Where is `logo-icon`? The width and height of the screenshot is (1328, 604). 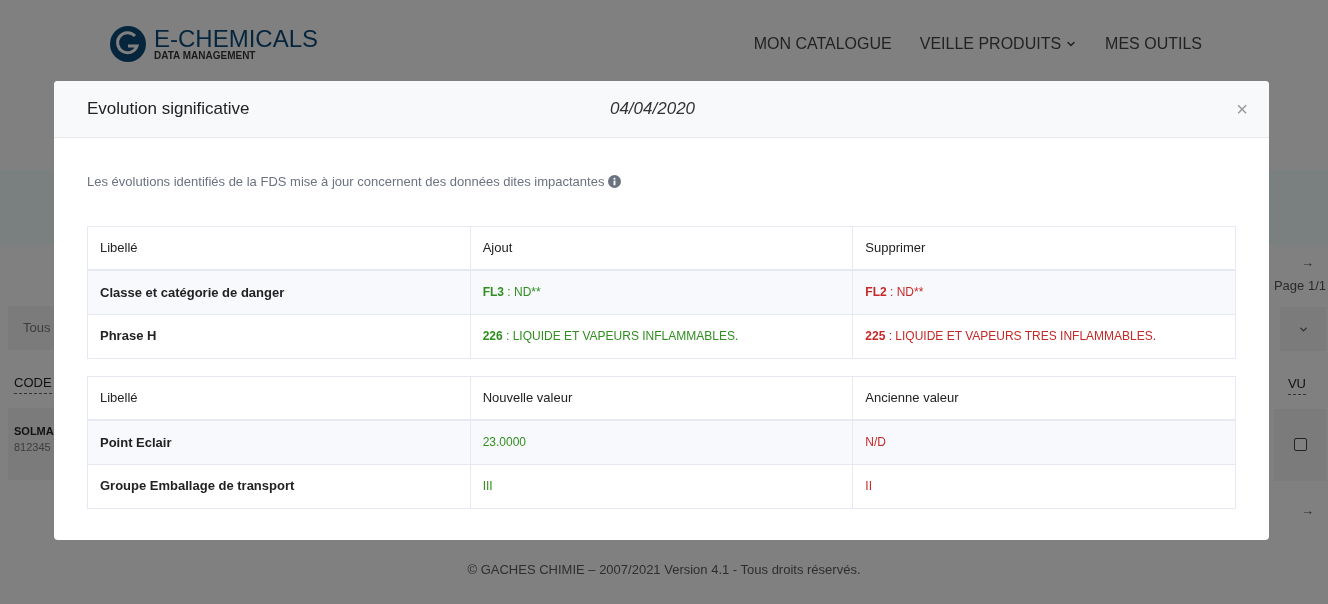
logo-icon is located at coordinates (128, 44).